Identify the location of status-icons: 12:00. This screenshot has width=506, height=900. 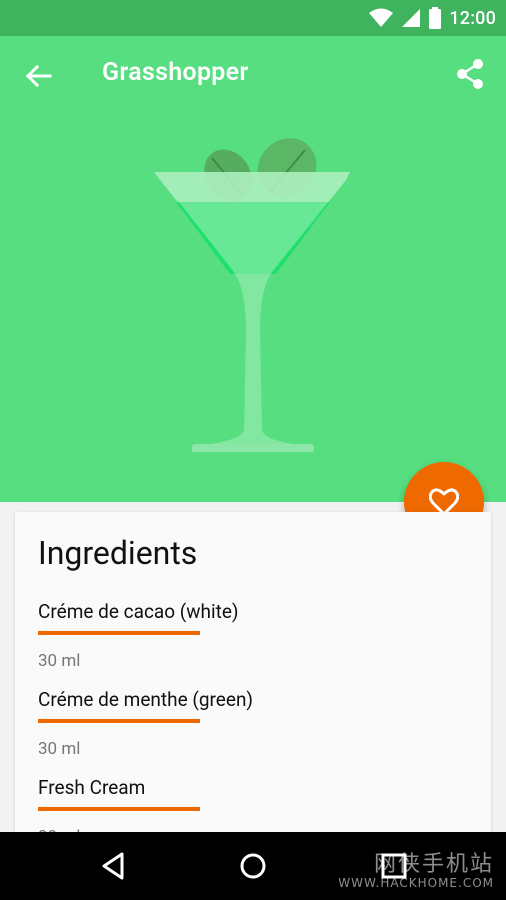
(432, 18).